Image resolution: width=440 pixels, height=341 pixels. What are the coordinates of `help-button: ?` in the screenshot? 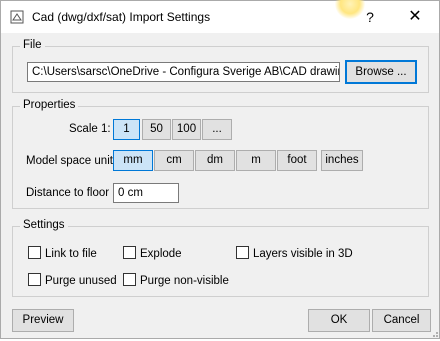 It's located at (370, 17).